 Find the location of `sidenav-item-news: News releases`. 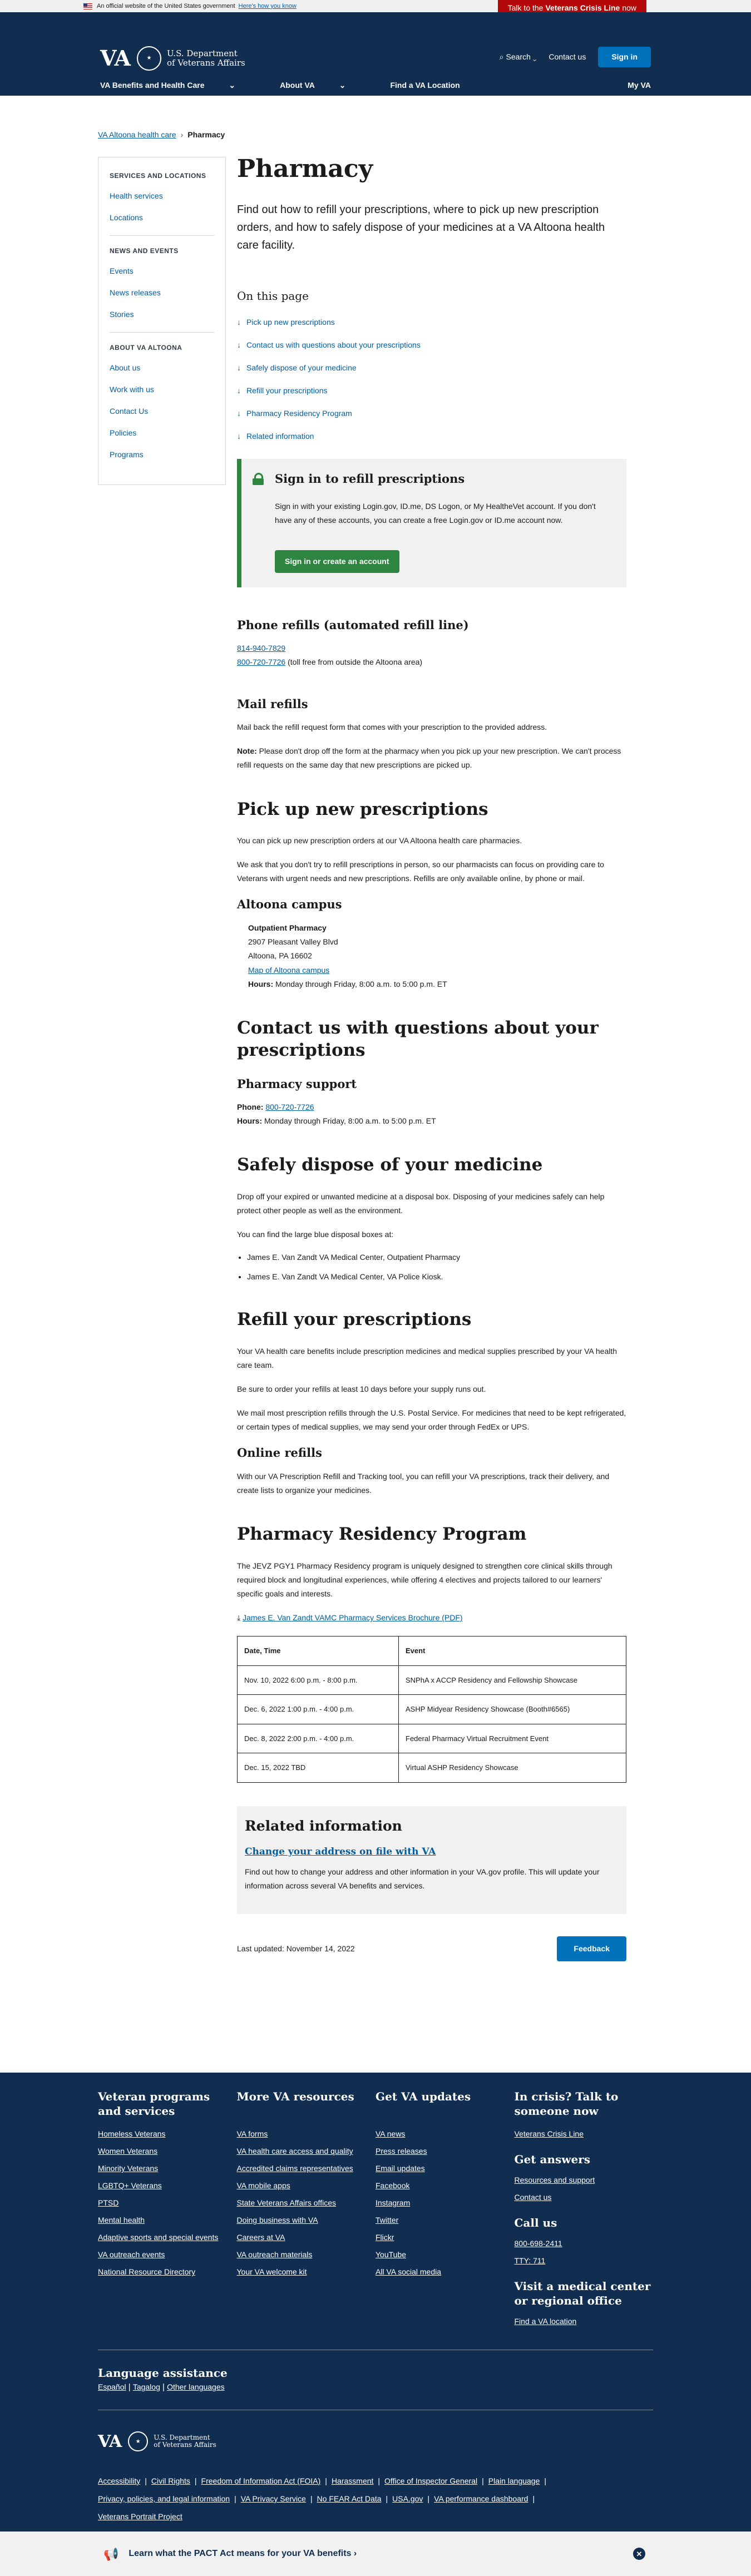

sidenav-item-news: News releases is located at coordinates (162, 293).